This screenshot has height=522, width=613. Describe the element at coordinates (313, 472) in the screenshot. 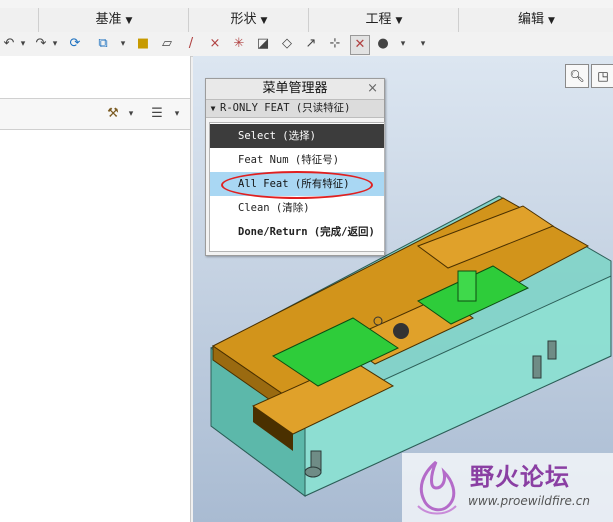

I see `ejector-pin` at that location.